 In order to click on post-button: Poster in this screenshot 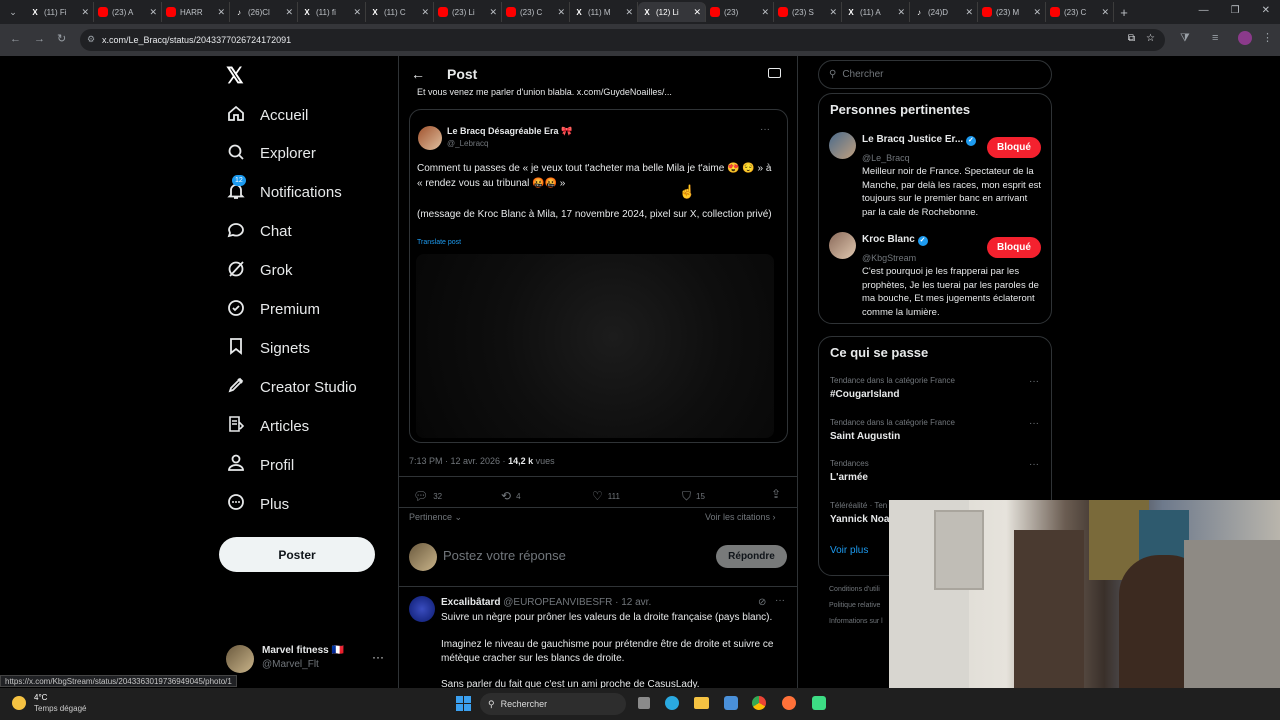, I will do `click(297, 554)`.